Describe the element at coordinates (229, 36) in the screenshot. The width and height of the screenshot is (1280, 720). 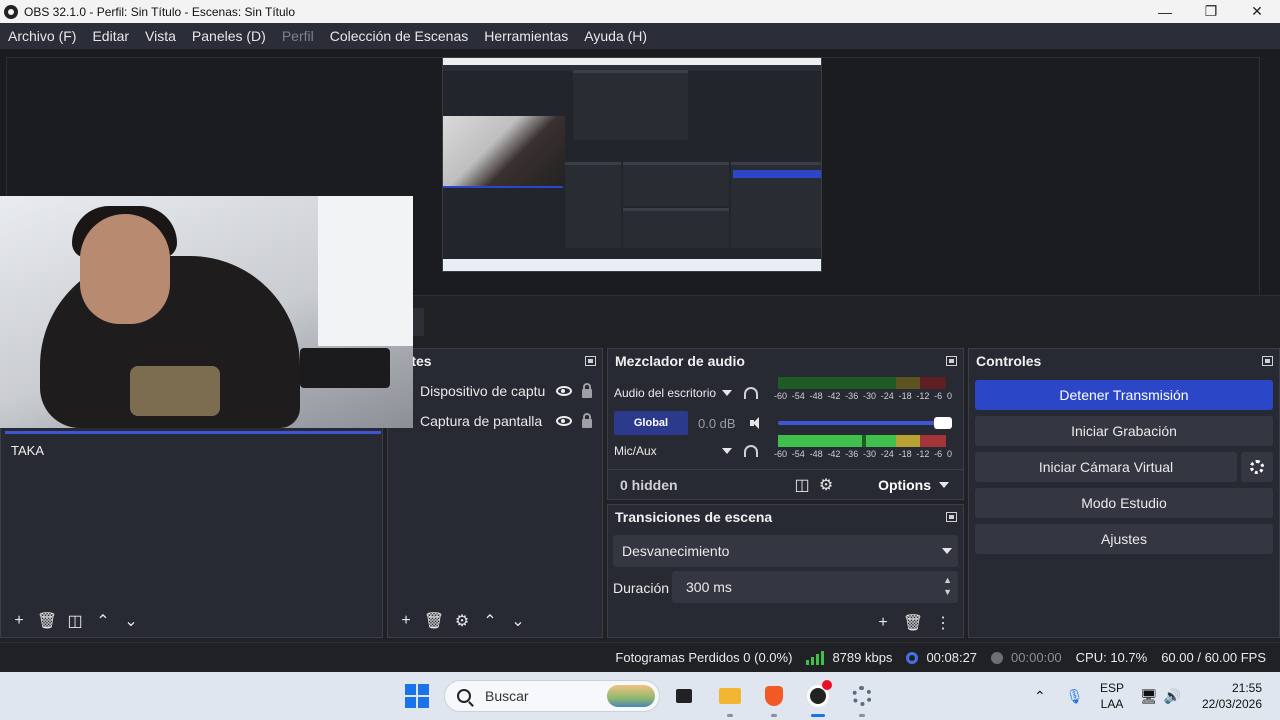
I see `menu-paneles: Paneles (D)` at that location.